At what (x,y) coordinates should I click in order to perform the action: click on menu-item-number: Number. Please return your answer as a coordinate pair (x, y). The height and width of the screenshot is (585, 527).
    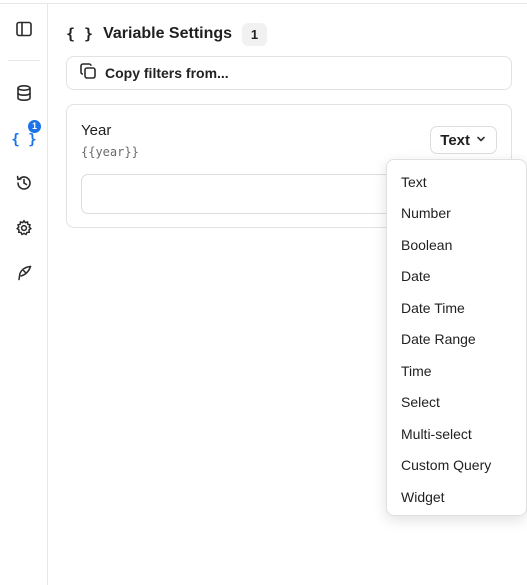
    Looking at the image, I should click on (456, 214).